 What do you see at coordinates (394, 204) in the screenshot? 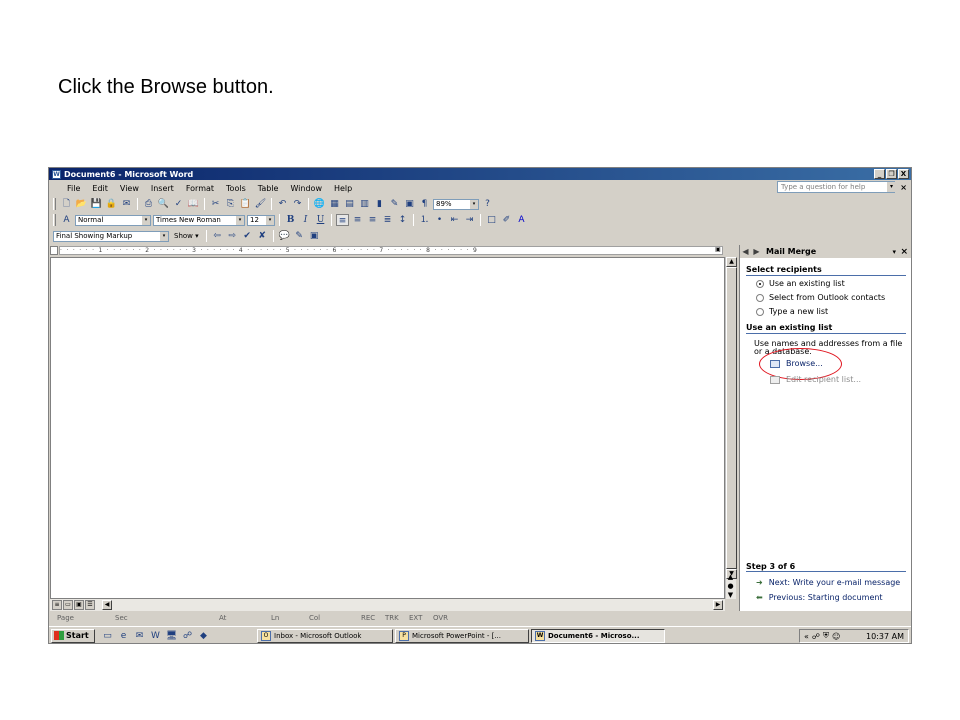
I see `drawing-icon: ✎` at bounding box center [394, 204].